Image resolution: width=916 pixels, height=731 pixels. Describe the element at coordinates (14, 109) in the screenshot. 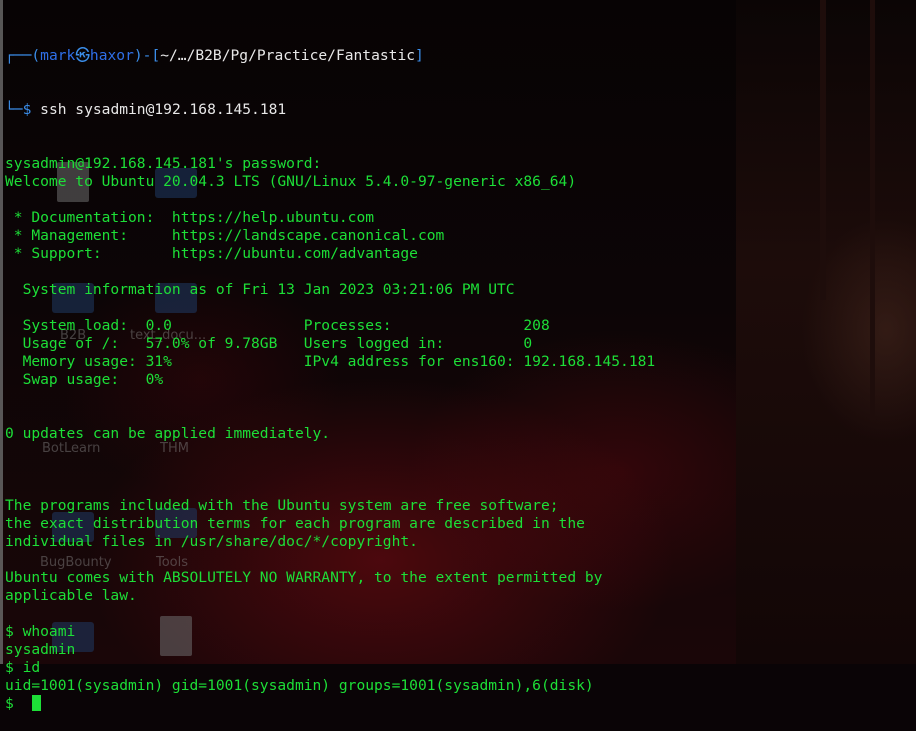

I see `prompt-frame-bottom: └─` at that location.